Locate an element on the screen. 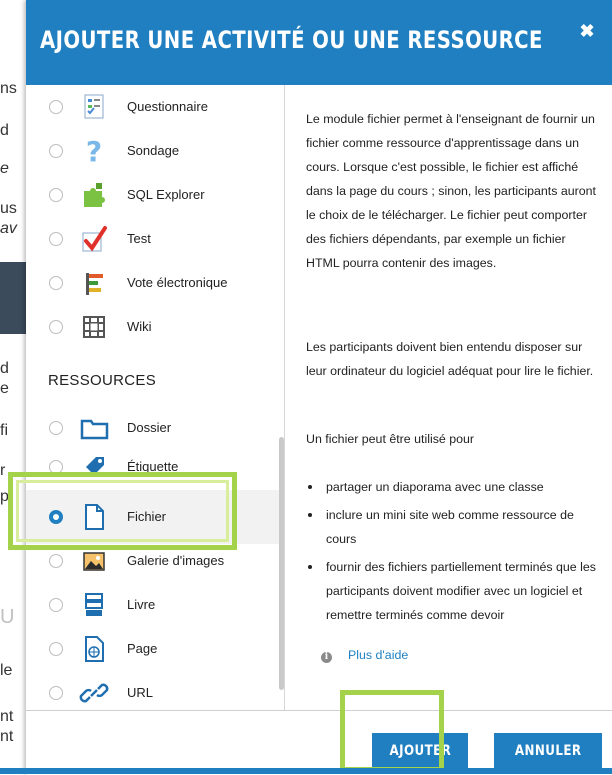 This screenshot has width=612, height=775. option-label: Fichier is located at coordinates (147, 516).